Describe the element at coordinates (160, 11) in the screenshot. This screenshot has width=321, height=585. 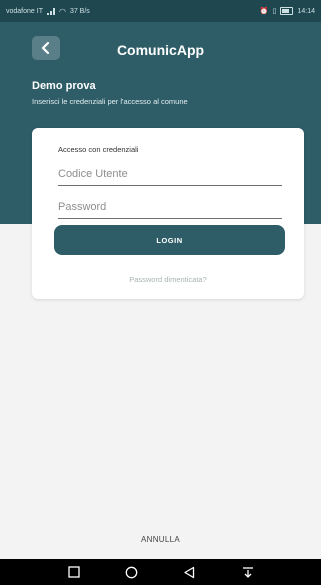
I see `status-bar: vodafone IT ◠ 37 B/s ⏰ ▯ 14:14` at that location.